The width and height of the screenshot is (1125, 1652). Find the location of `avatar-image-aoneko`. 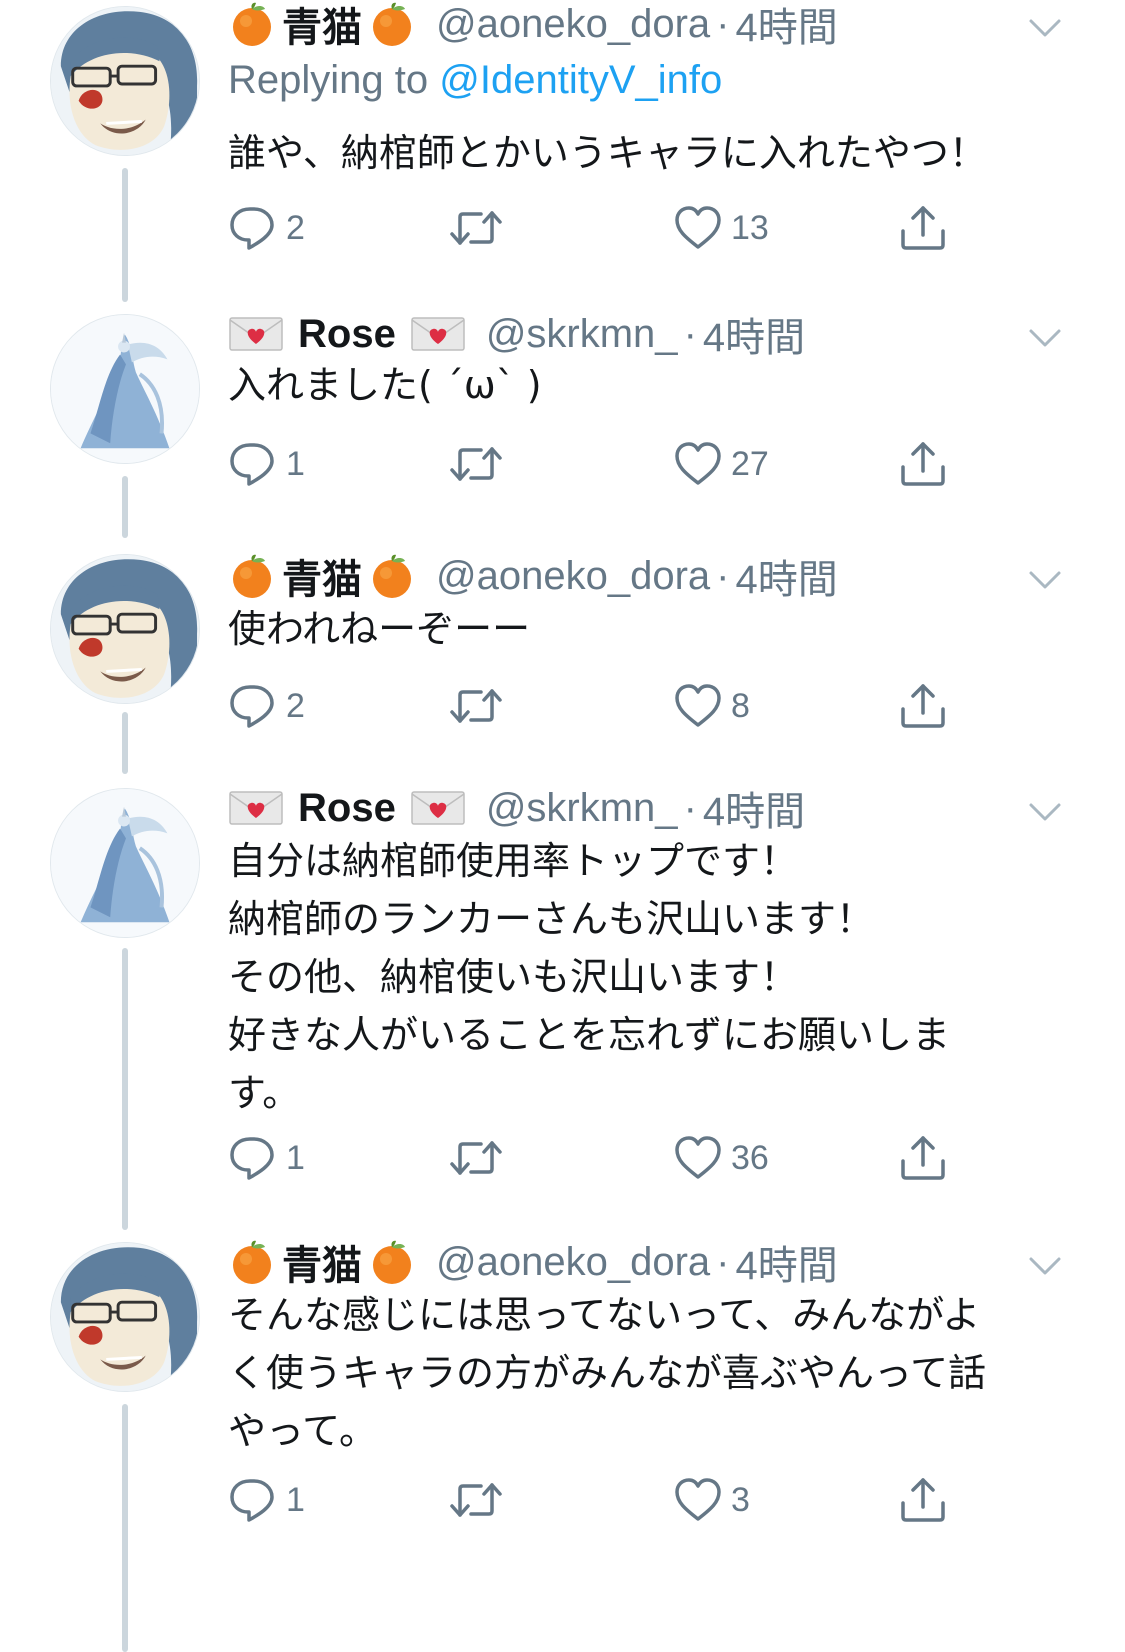

avatar-image-aoneko is located at coordinates (125, 1317).